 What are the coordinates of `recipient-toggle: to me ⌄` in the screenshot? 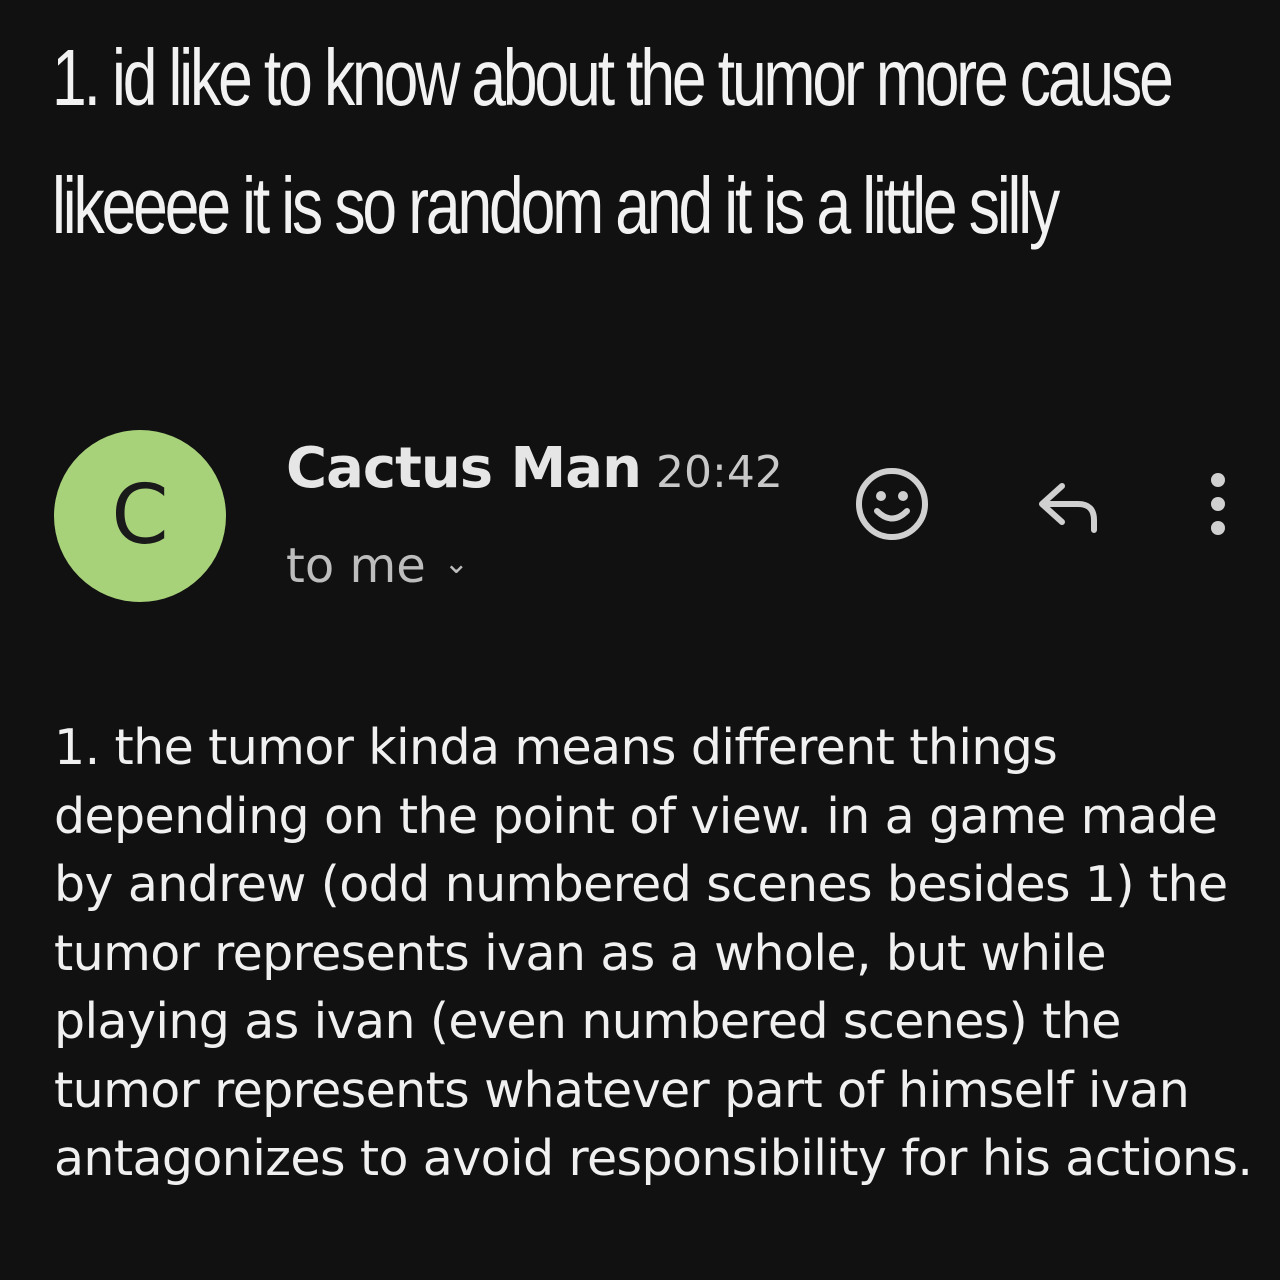 It's located at (377, 566).